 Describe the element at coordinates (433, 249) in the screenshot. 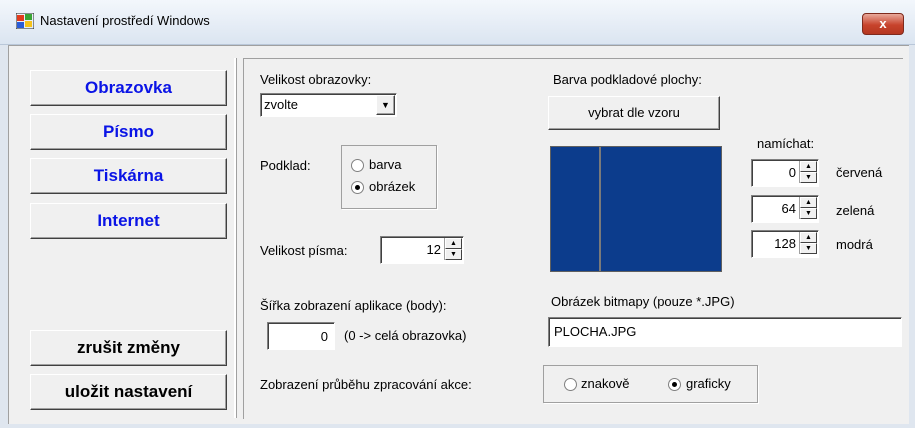

I see `font-size-value: 12` at that location.